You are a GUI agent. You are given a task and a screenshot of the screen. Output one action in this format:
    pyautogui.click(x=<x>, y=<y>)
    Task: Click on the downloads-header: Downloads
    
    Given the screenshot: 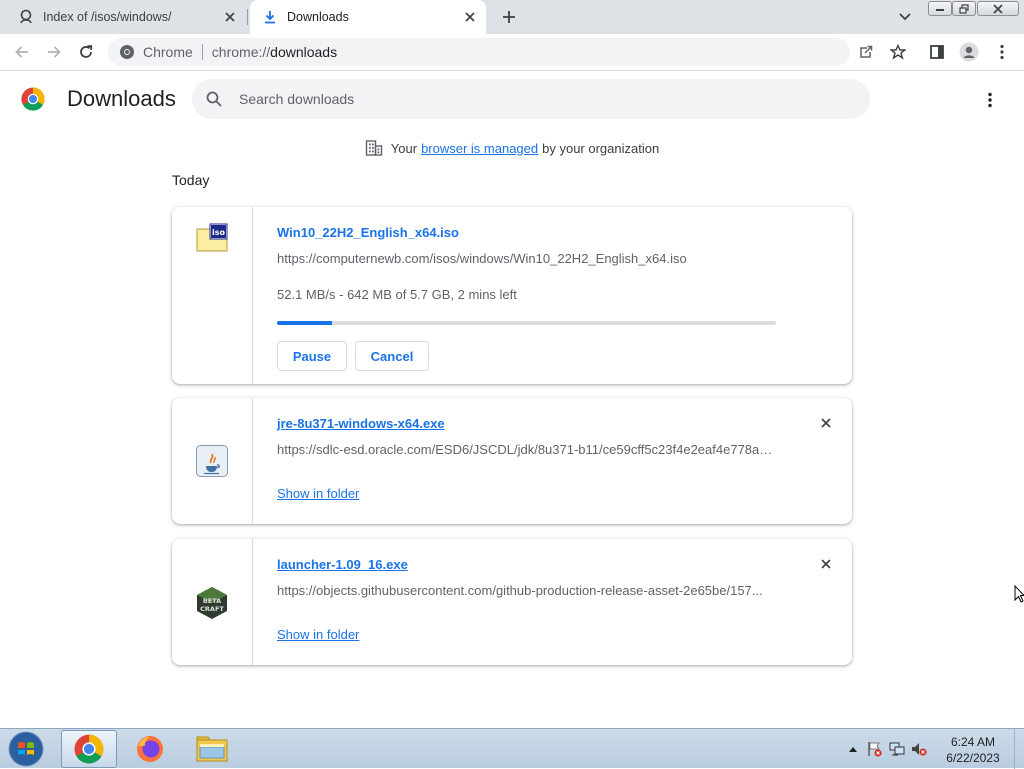 What is the action you would take?
    pyautogui.click(x=512, y=99)
    